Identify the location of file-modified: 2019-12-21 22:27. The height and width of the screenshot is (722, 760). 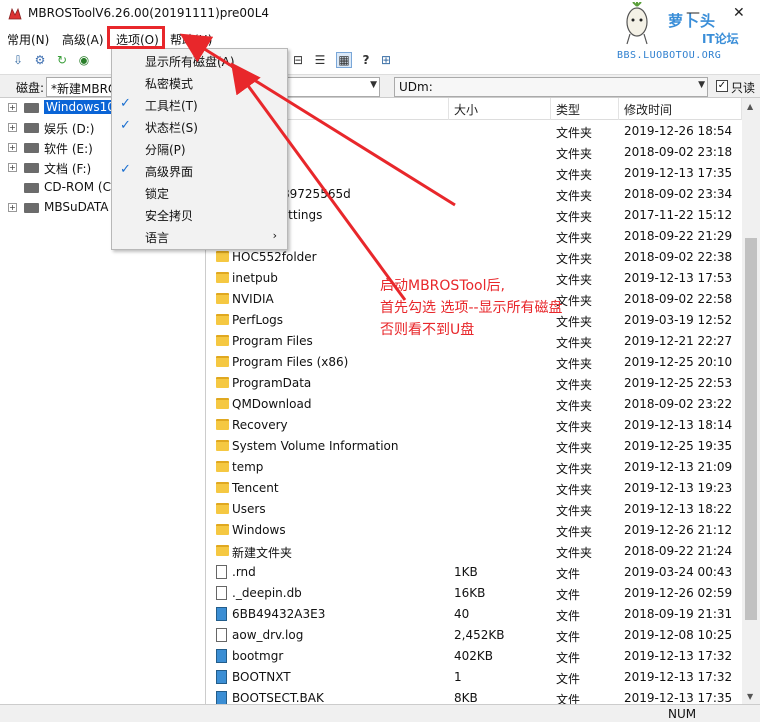
(678, 341).